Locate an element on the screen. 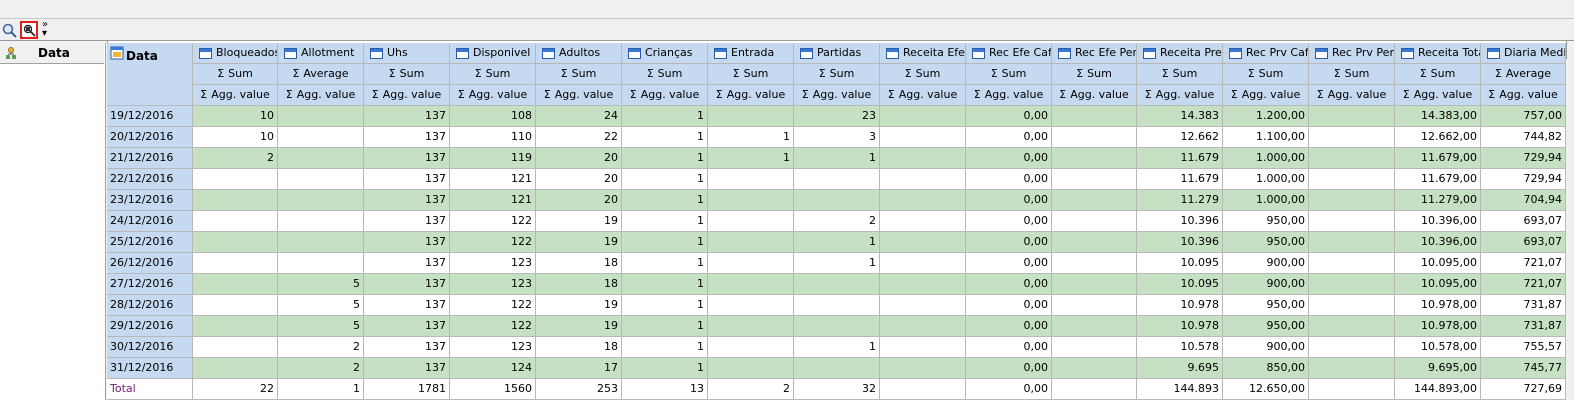 The image size is (1574, 400). column-field-header: Receita Prev is located at coordinates (1180, 53).